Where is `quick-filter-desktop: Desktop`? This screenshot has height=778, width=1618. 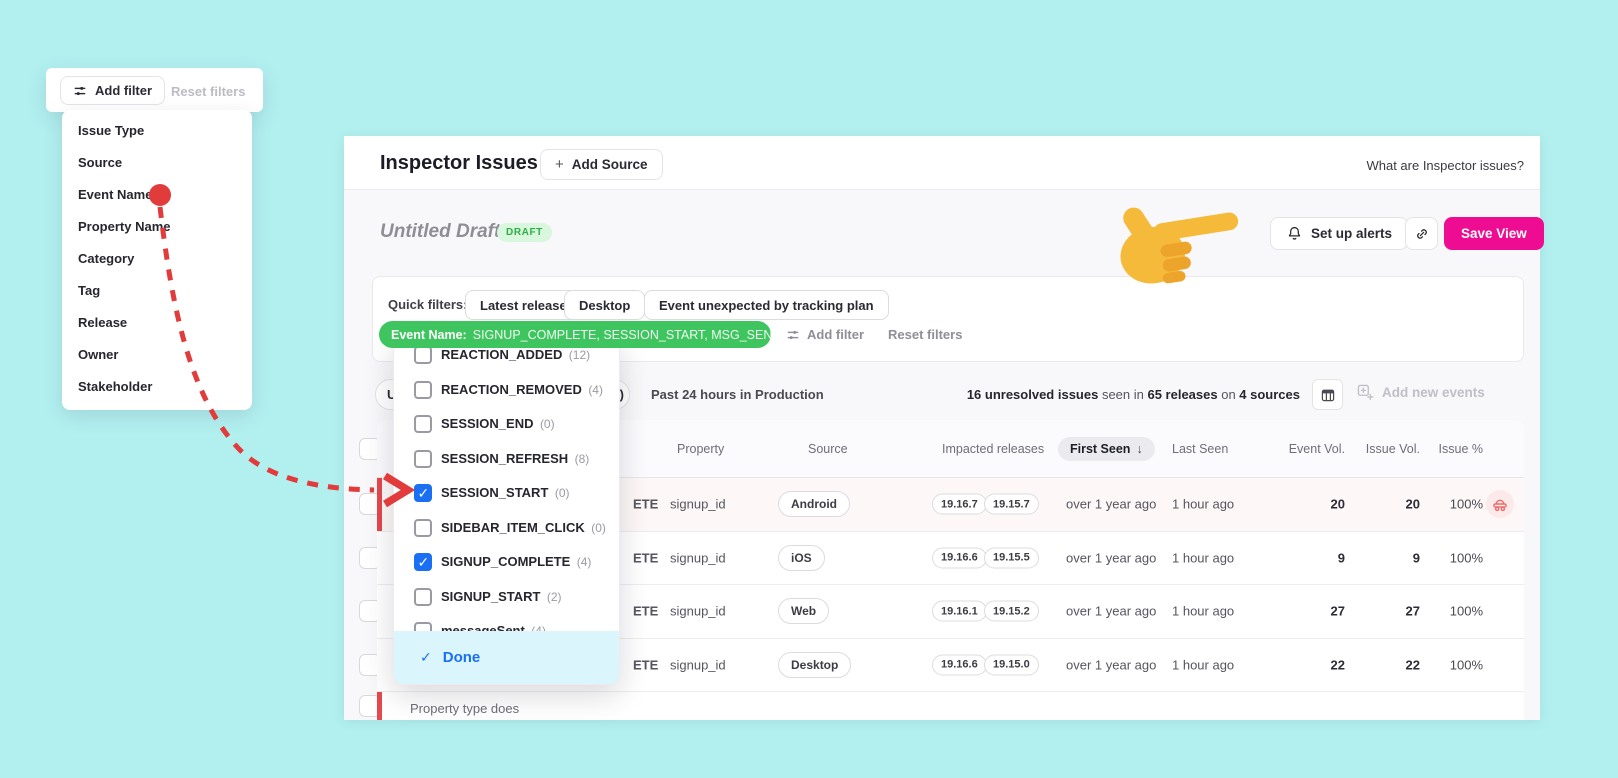
quick-filter-desktop: Desktop is located at coordinates (605, 305).